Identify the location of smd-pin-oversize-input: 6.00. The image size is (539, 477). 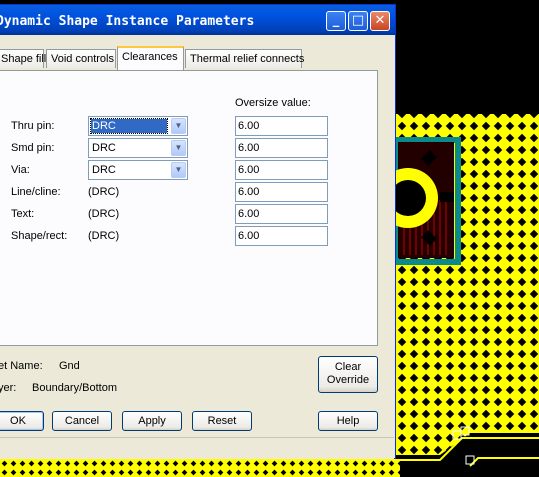
(281, 148).